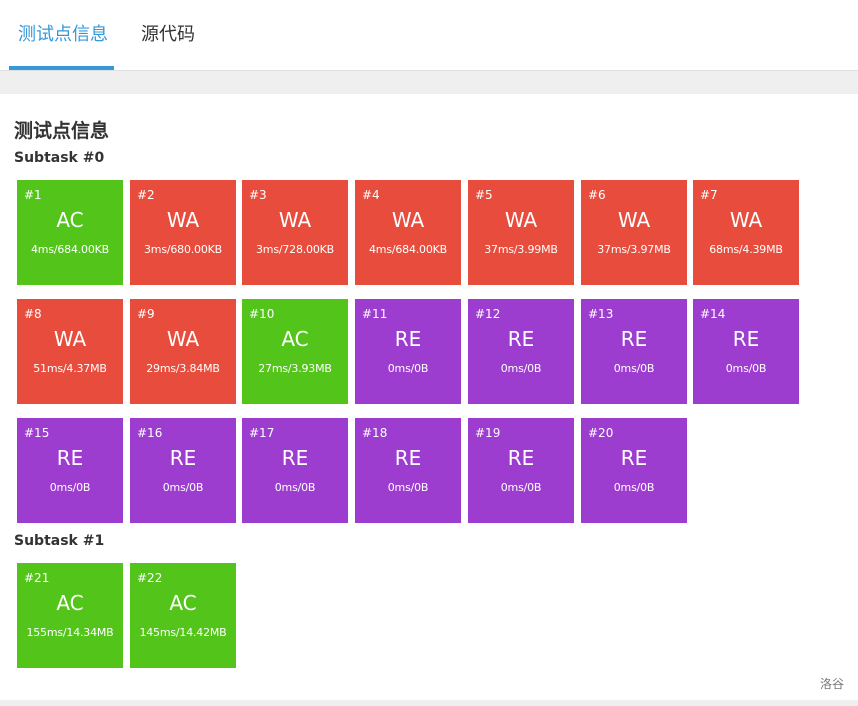 This screenshot has height=706, width=858. What do you see at coordinates (521, 249) in the screenshot?
I see `test-case-usage: 37ms/3.99MB` at bounding box center [521, 249].